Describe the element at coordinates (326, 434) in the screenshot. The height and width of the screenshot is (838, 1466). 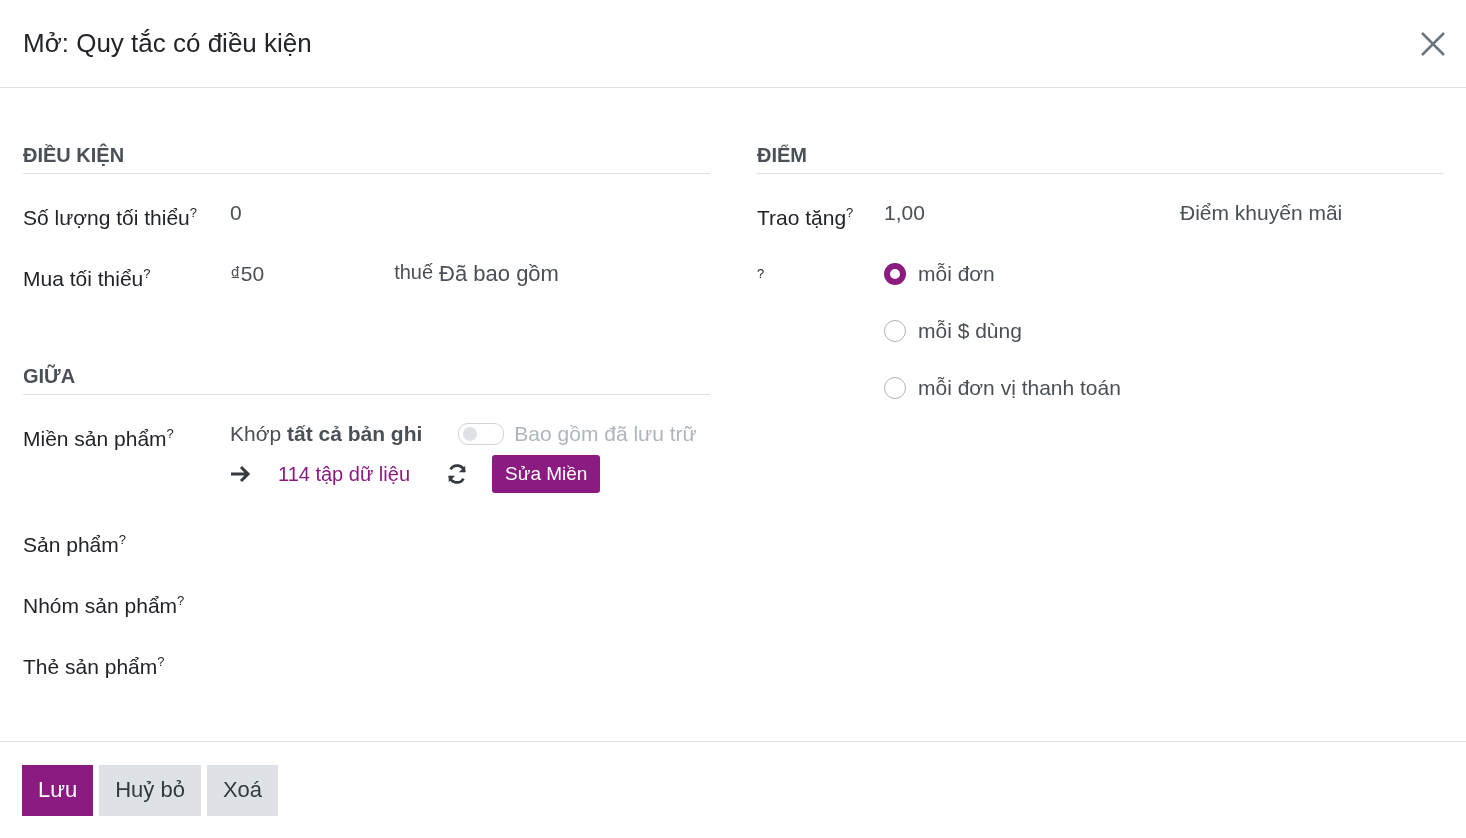
I see `domain-summary: Khớp tất cả bản ghi` at that location.